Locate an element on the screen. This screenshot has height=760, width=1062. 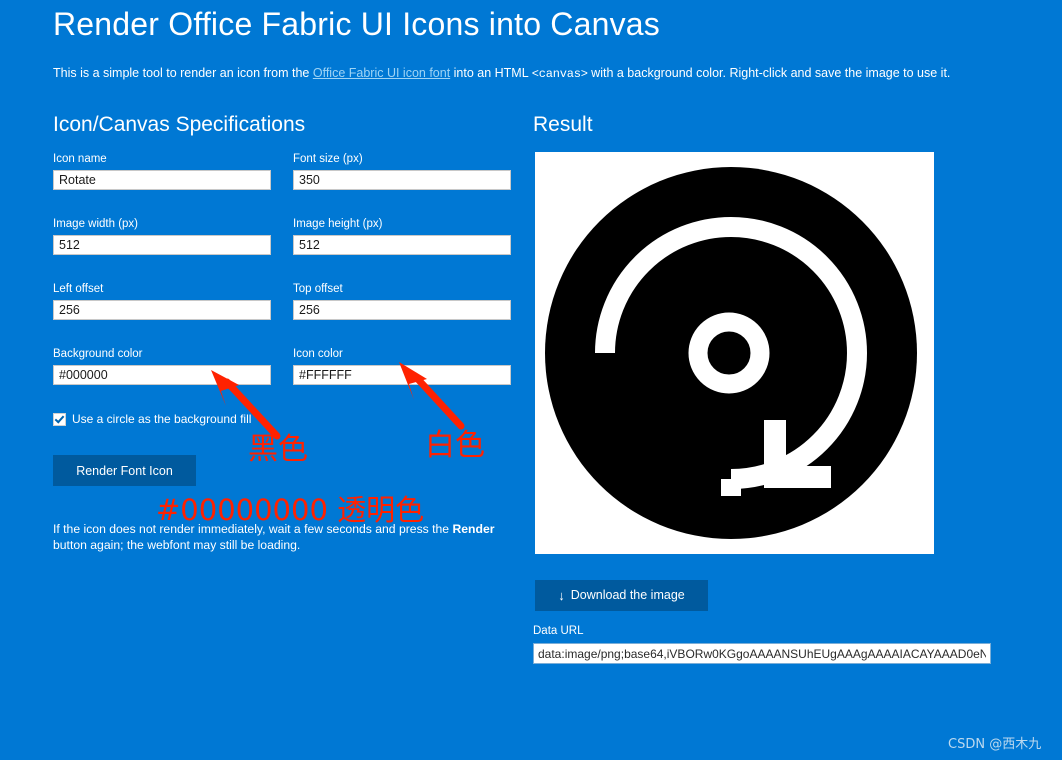
field-top-offset: Top offset is located at coordinates (402, 301).